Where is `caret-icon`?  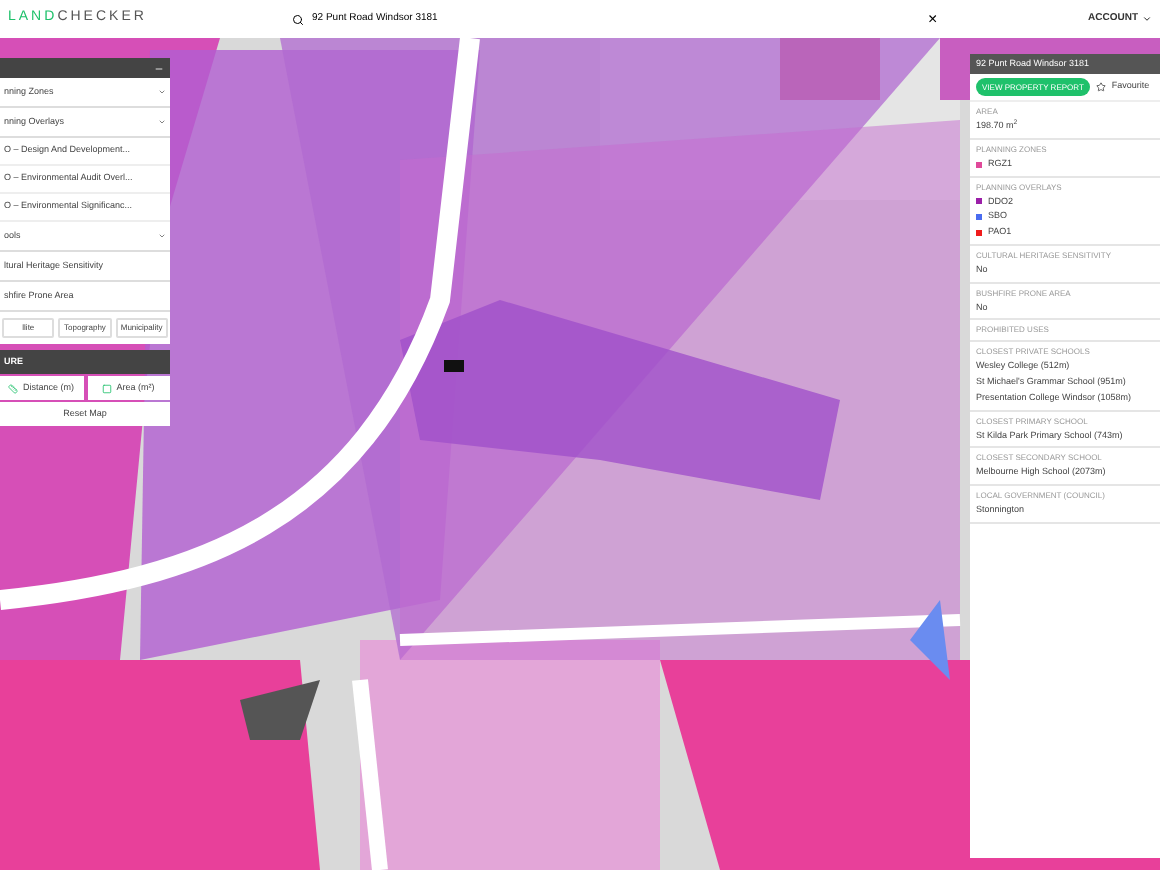 caret-icon is located at coordinates (1147, 19).